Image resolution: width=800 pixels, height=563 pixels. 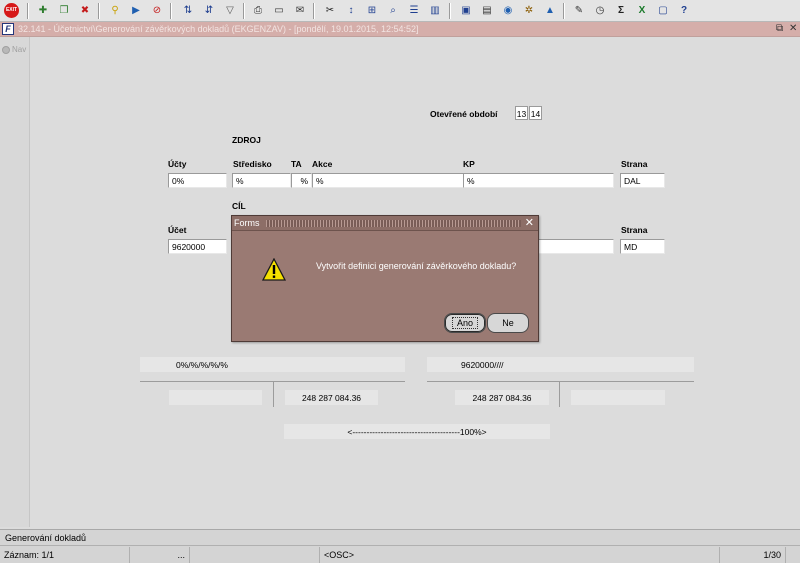 What do you see at coordinates (296, 164) in the screenshot?
I see `ta-label: TA` at bounding box center [296, 164].